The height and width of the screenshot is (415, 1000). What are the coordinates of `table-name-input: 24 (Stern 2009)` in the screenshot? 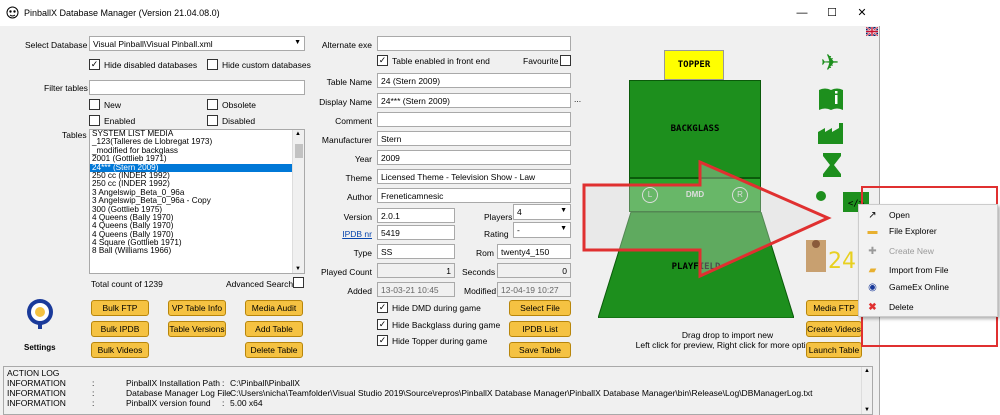 It's located at (474, 80).